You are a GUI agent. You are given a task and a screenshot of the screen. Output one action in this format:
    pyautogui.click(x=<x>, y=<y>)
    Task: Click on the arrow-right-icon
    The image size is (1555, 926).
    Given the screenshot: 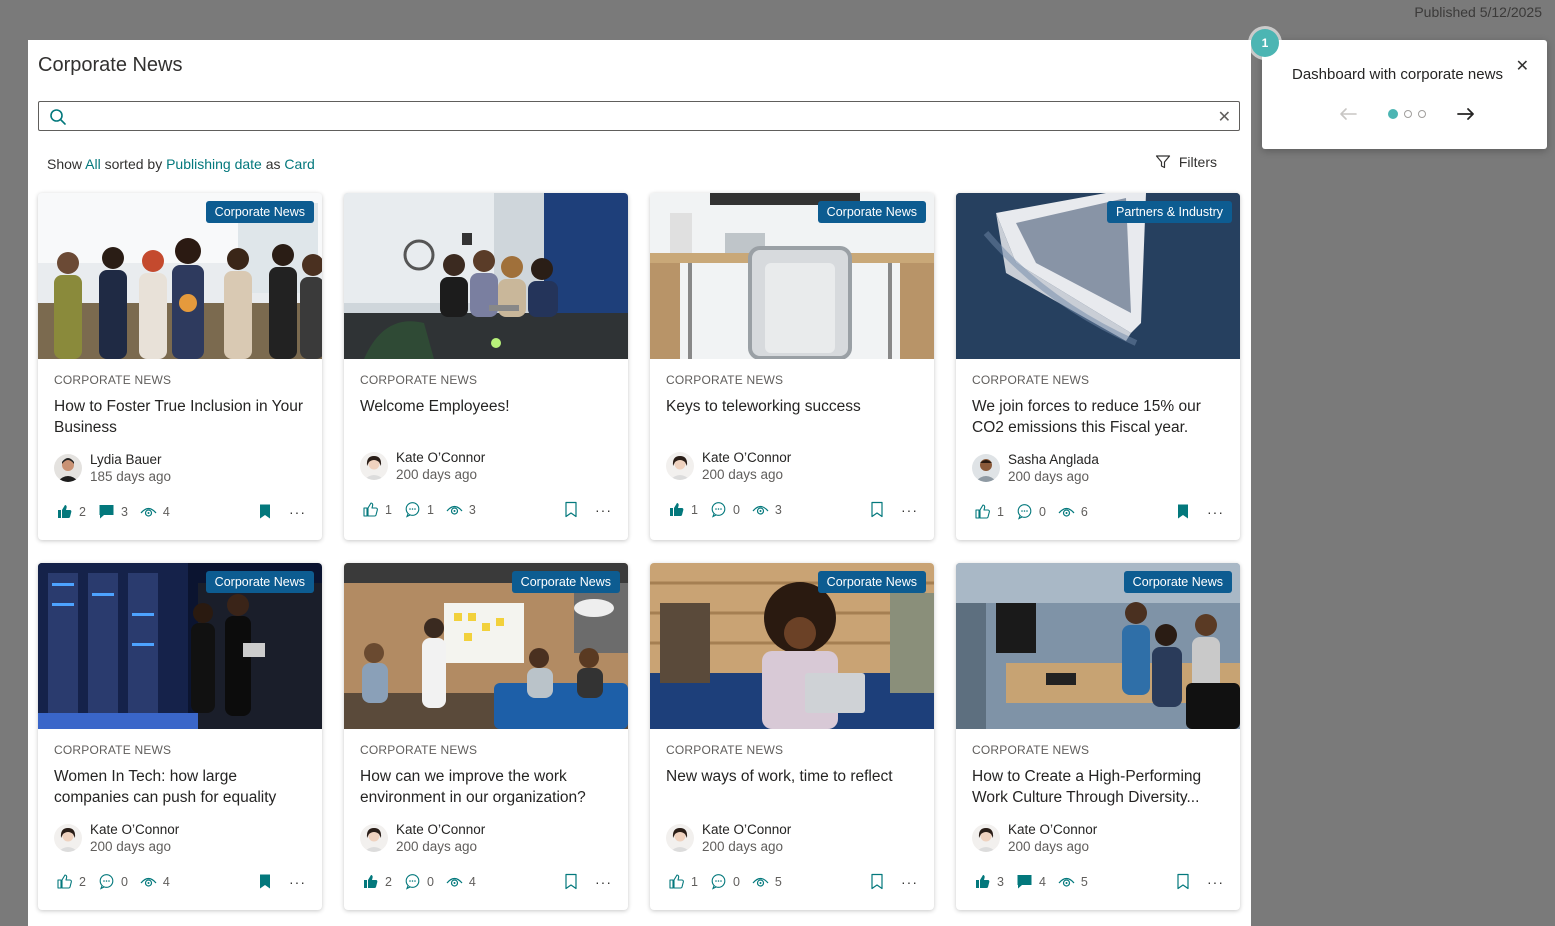 What is the action you would take?
    pyautogui.click(x=1466, y=114)
    